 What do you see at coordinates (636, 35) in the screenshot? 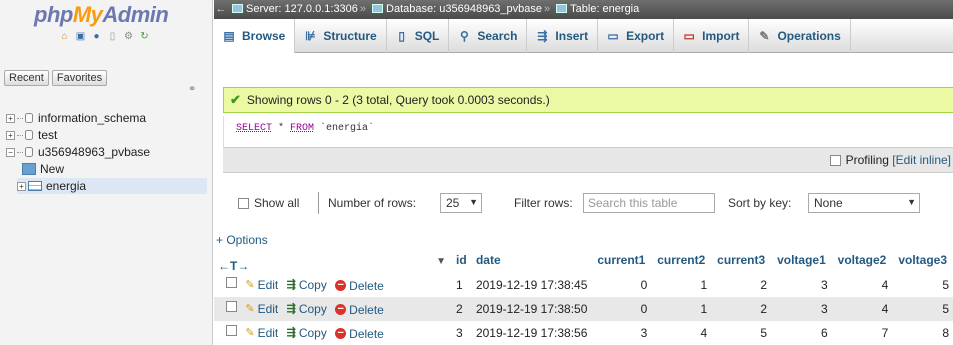
I see `tab-export: ▭ Export` at bounding box center [636, 35].